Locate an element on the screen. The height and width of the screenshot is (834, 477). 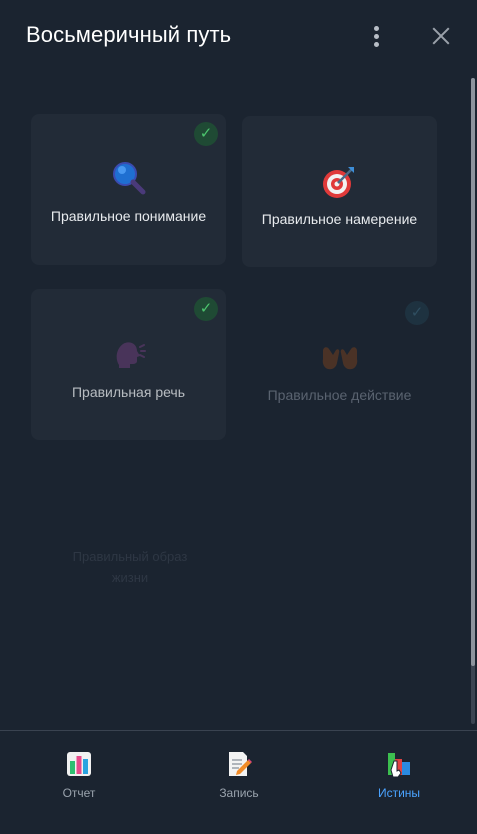
tab-report: Отчет is located at coordinates (79, 781).